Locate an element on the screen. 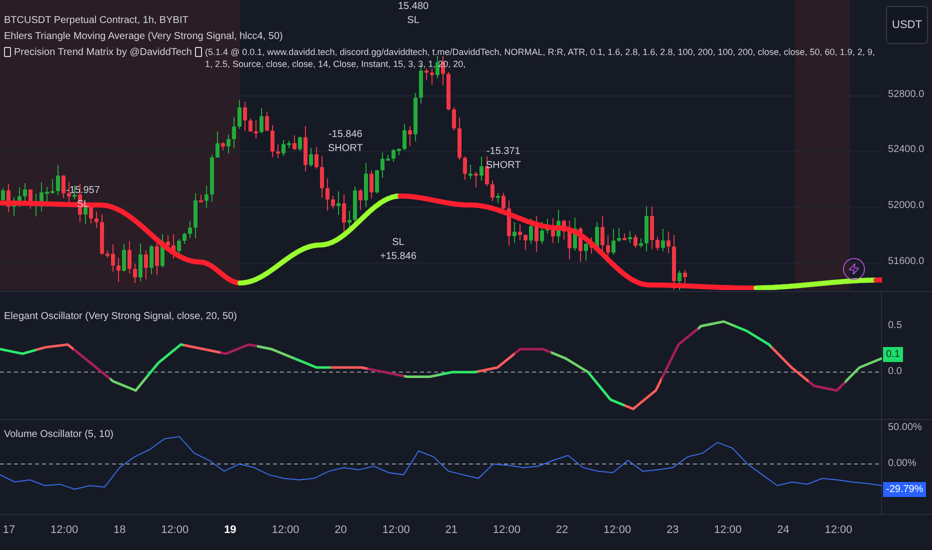 The width and height of the screenshot is (932, 550). oscillator-value-badge: 0.1 is located at coordinates (893, 354).